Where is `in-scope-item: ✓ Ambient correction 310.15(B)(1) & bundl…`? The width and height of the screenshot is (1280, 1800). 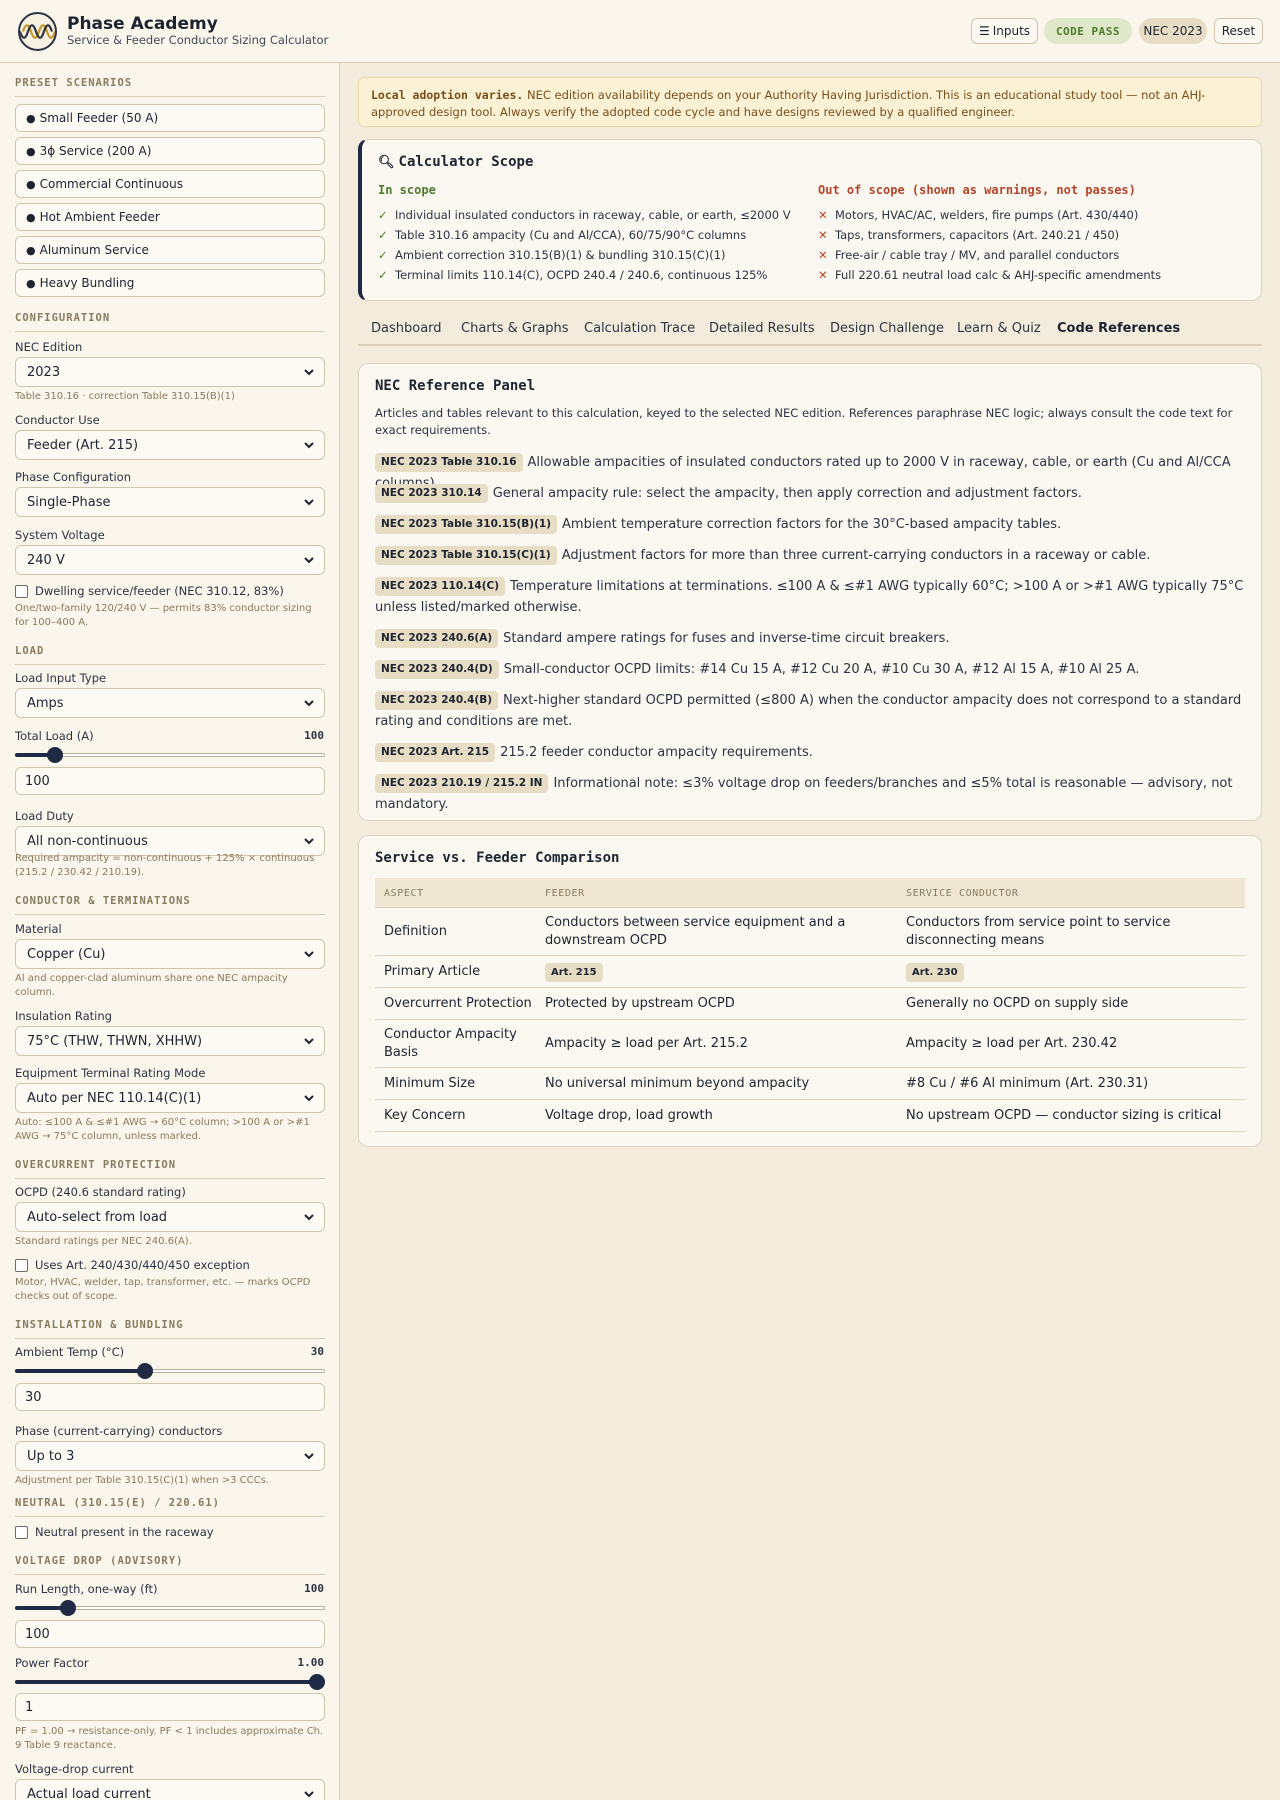 in-scope-item: ✓ Ambient correction 310.15(B)(1) & bundl… is located at coordinates (552, 255).